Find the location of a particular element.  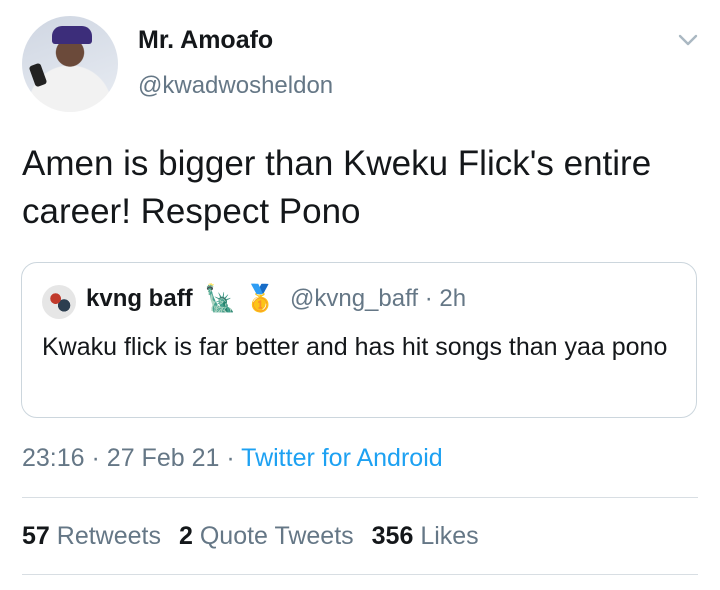

author-handle: @kwadwosheldon is located at coordinates (235, 86).